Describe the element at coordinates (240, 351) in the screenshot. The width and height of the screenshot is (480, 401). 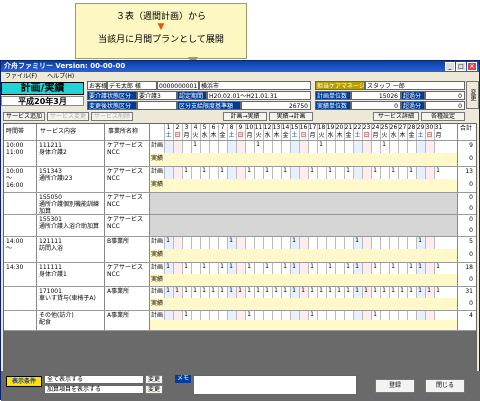
I see `grid-empty-area` at that location.